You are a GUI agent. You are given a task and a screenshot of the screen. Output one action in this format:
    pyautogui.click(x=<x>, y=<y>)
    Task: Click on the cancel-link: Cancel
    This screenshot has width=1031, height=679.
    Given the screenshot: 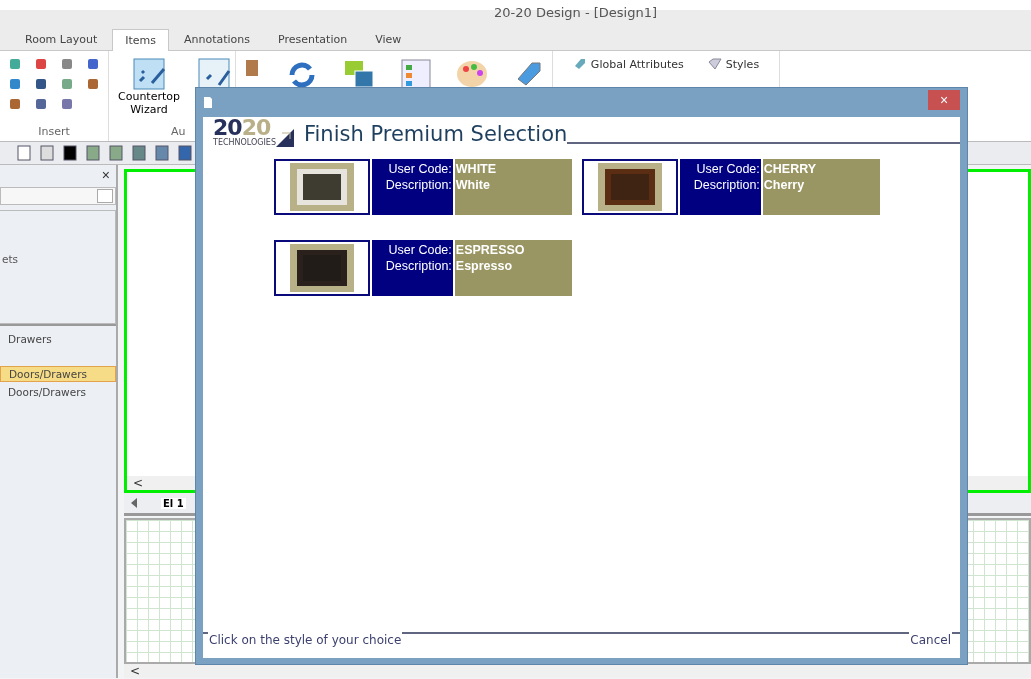 What is the action you would take?
    pyautogui.click(x=930, y=640)
    